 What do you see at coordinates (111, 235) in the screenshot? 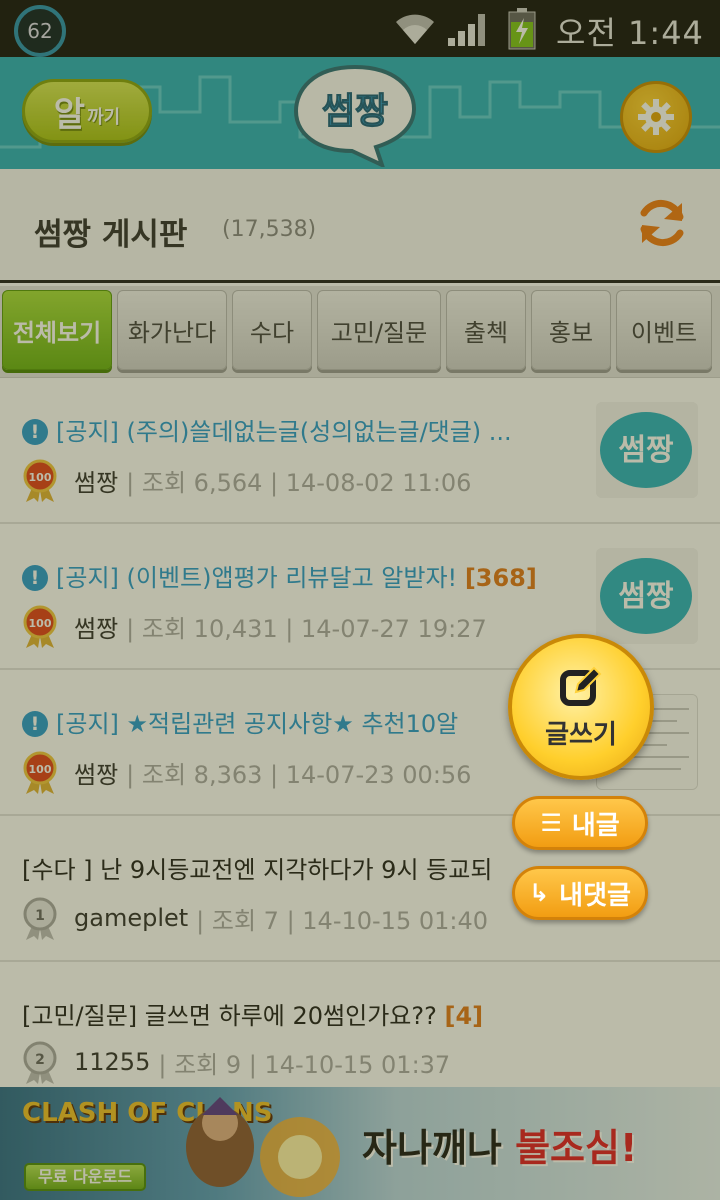
I see `board-title: 썸짱 게시판` at bounding box center [111, 235].